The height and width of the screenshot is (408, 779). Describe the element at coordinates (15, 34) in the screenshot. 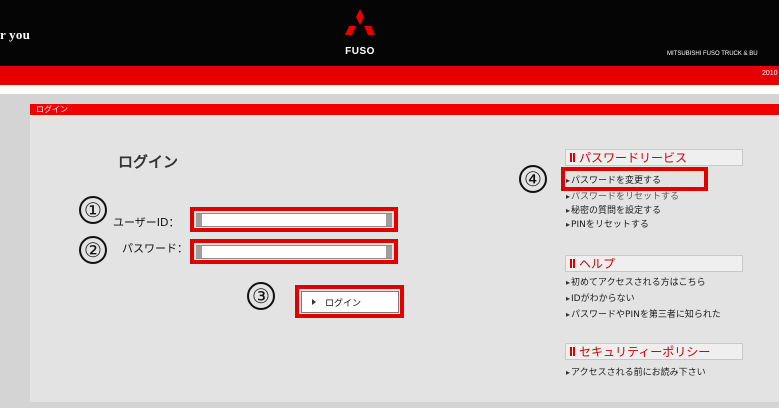

I see `tagline: r you` at that location.